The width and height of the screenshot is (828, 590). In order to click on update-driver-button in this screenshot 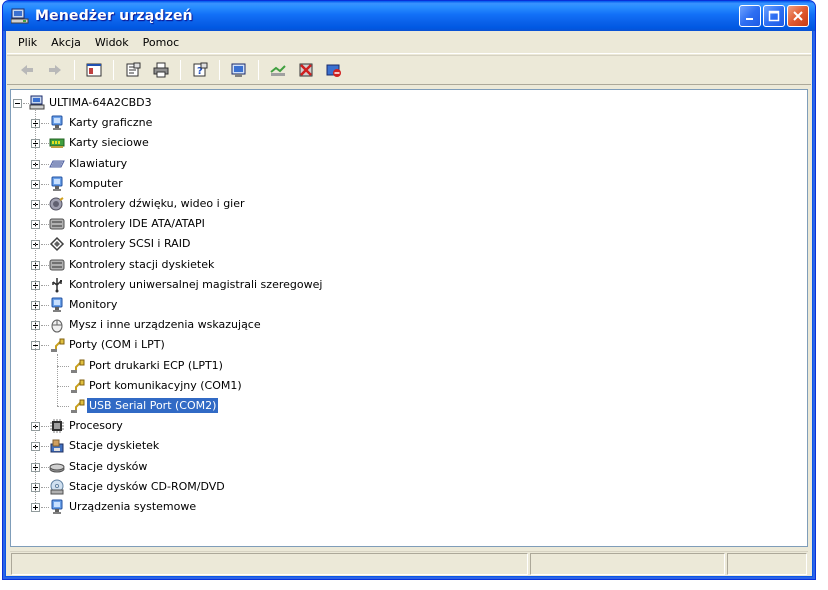, I will do `click(278, 70)`.